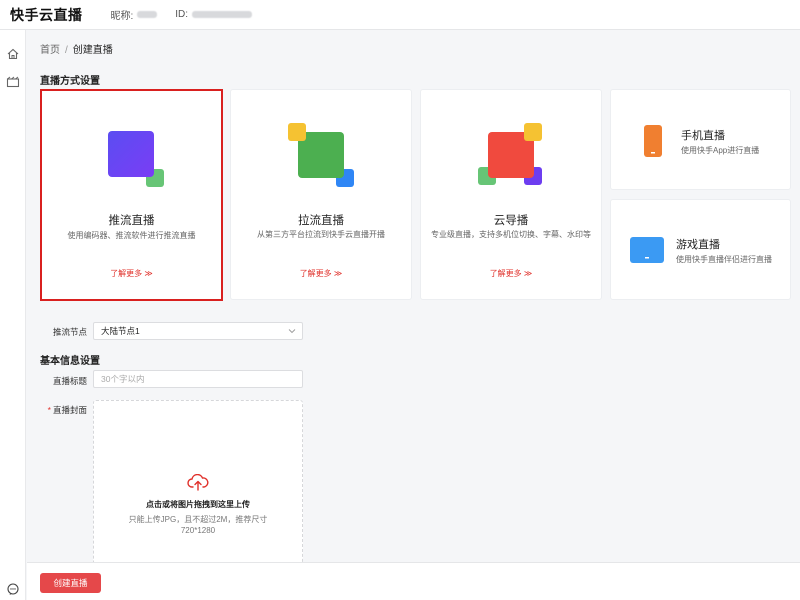  What do you see at coordinates (321, 234) in the screenshot?
I see `mode-desc: 从第三方平台拉流到快手云直播开播` at bounding box center [321, 234].